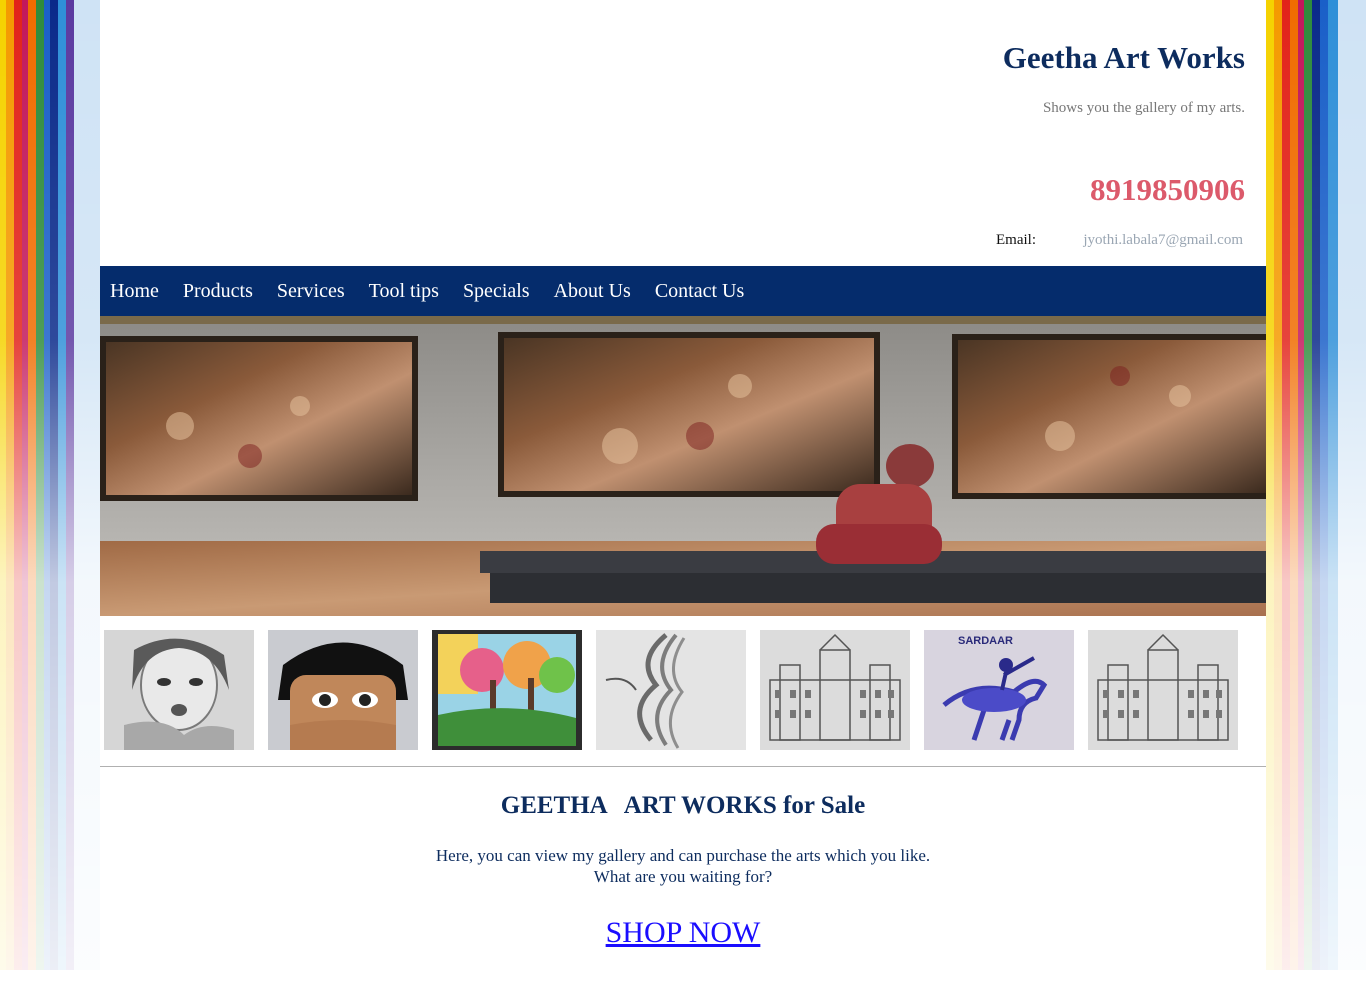 The height and width of the screenshot is (982, 1366). I want to click on shop-now-wrapper: SHOP NOW, so click(683, 933).